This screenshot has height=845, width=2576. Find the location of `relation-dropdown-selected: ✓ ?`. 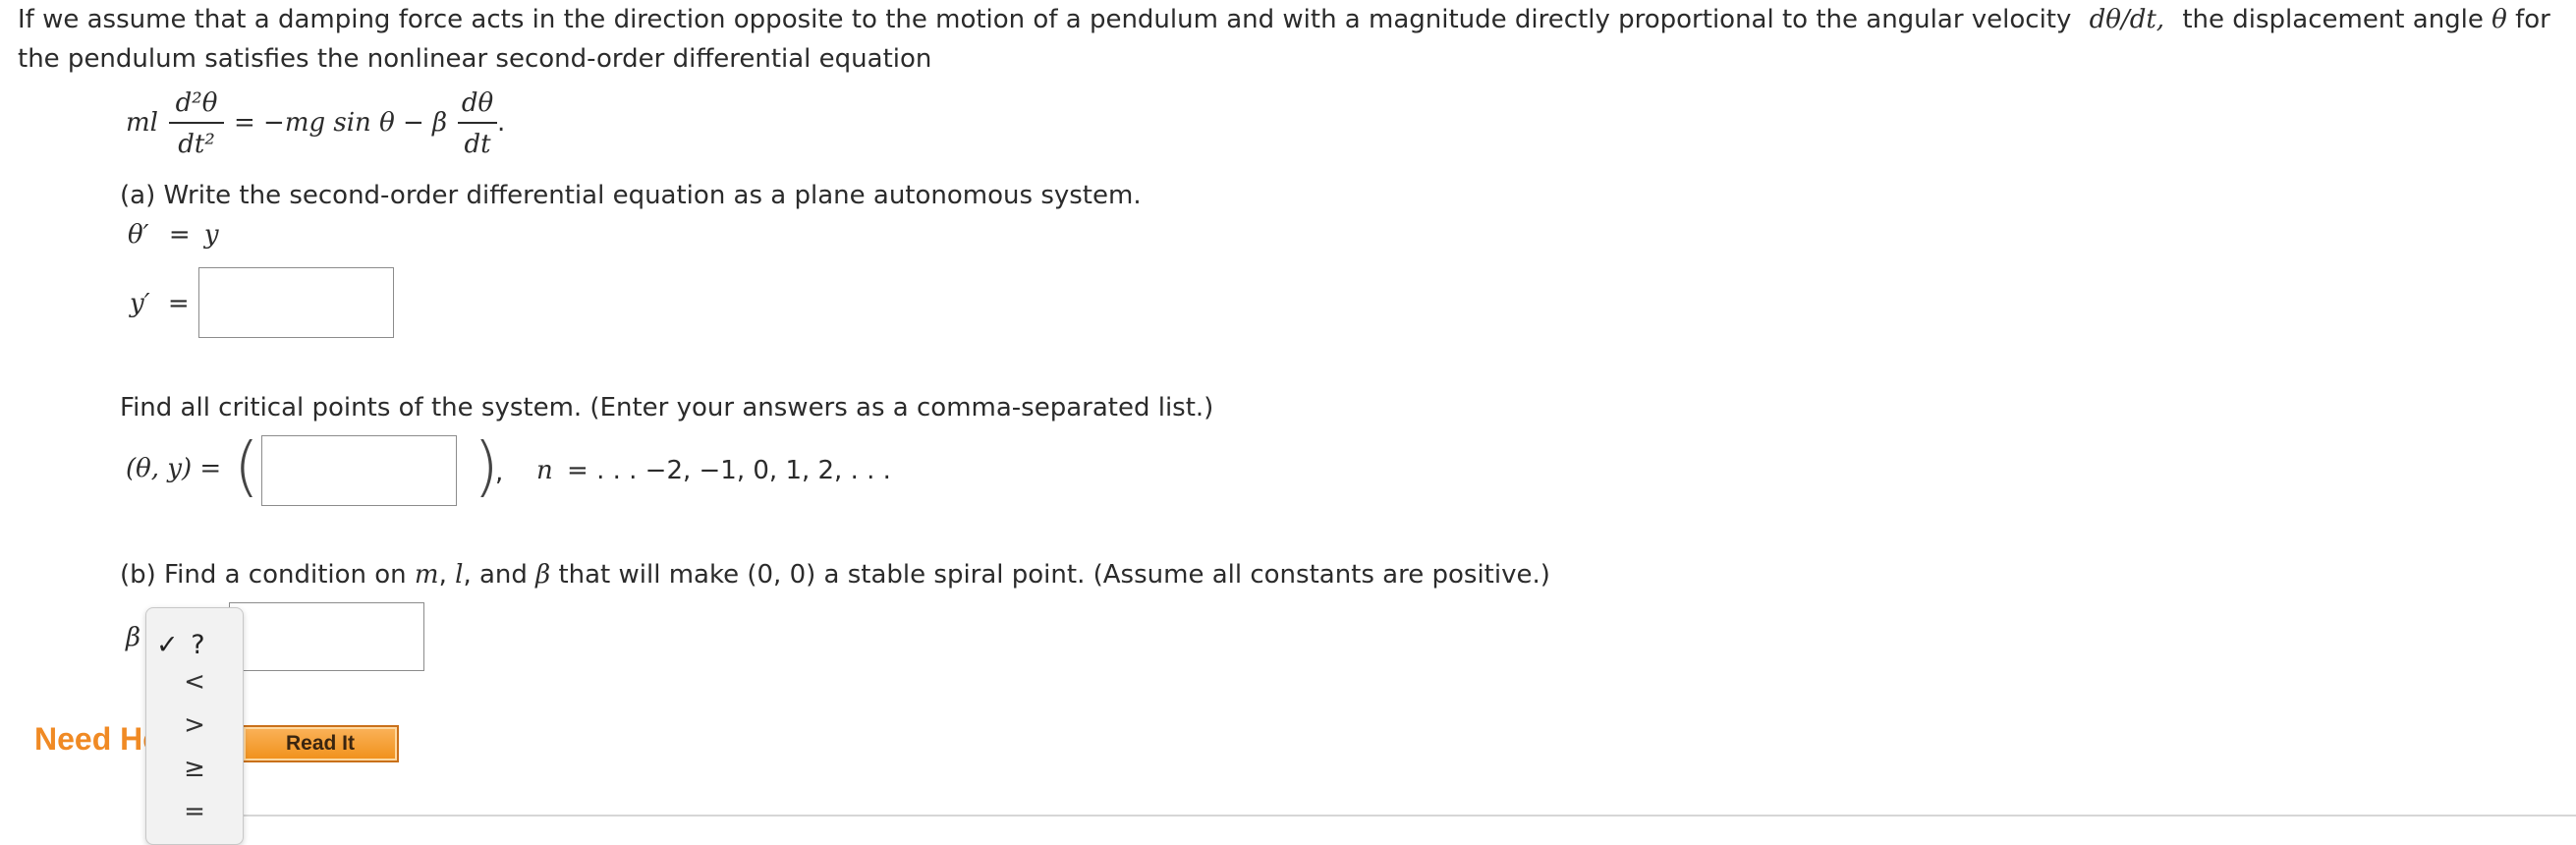

relation-dropdown-selected: ✓ ? is located at coordinates (180, 645).